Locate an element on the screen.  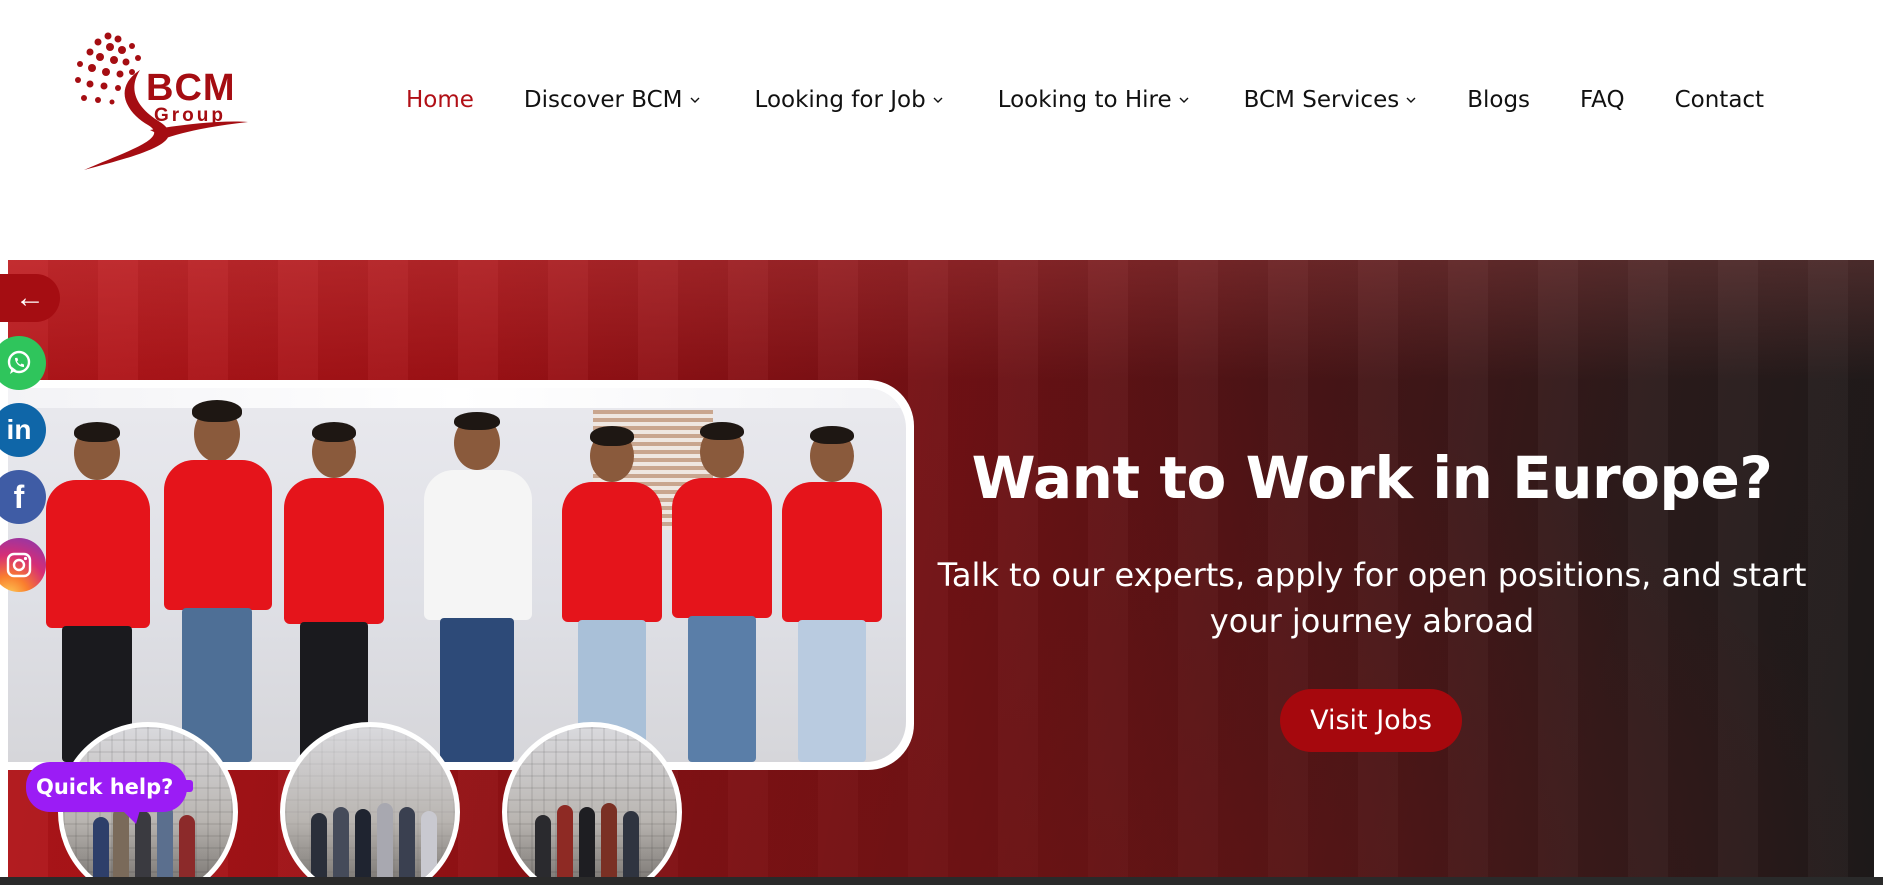
nav-faq: FAQ is located at coordinates (1602, 100).